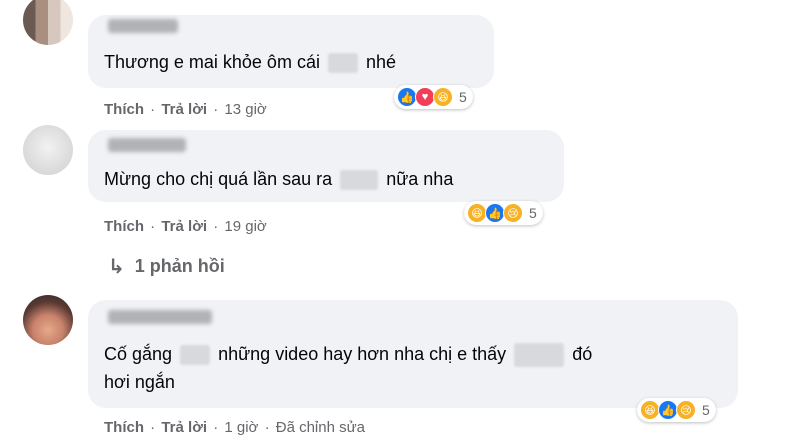 Image resolution: width=800 pixels, height=441 pixels. Describe the element at coordinates (320, 427) in the screenshot. I see `edited-label: Đã chỉnh sửa` at that location.